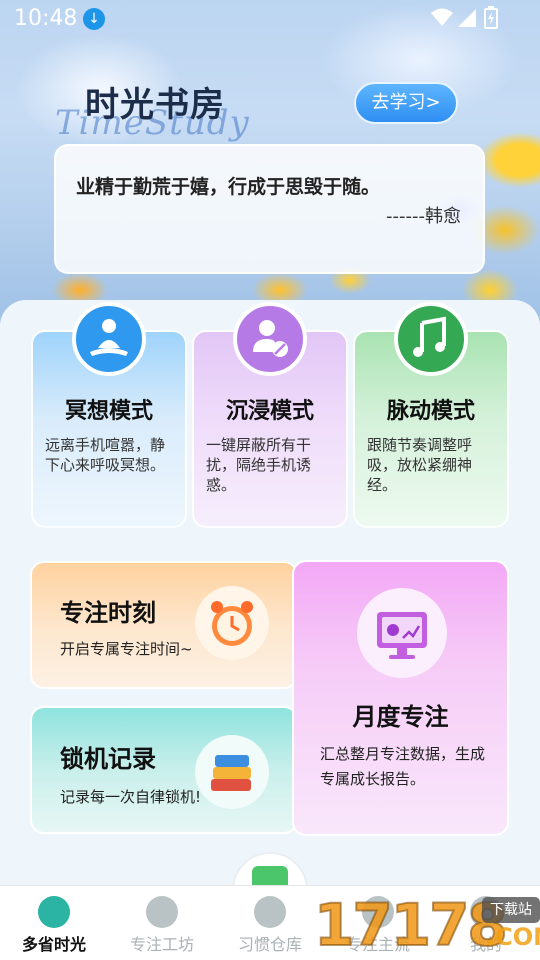 This screenshot has width=540, height=960. What do you see at coordinates (467, 18) in the screenshot?
I see `cellular-signal-icon` at bounding box center [467, 18].